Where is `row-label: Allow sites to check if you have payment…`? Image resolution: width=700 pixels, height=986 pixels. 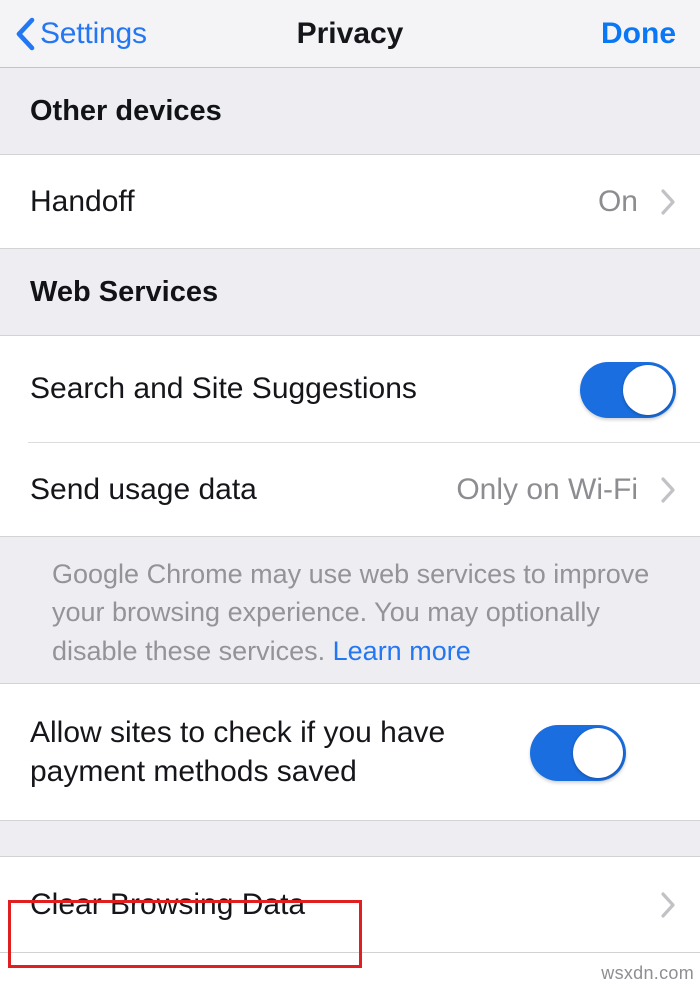 row-label: Allow sites to check if you have payment… is located at coordinates (238, 752).